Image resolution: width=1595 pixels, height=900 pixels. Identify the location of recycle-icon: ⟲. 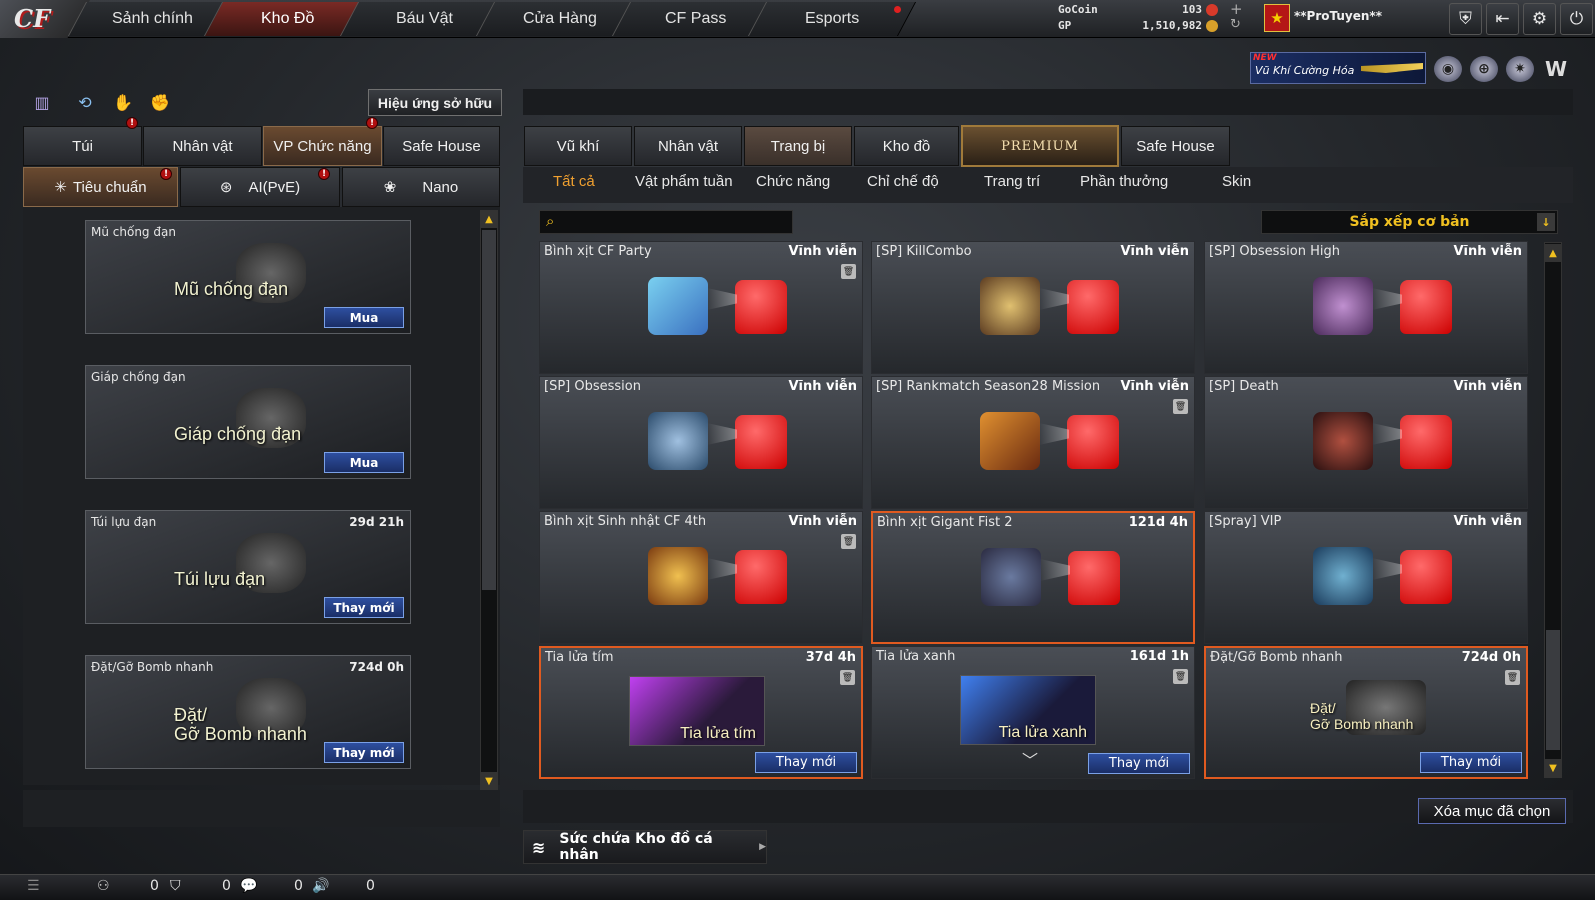
(85, 102).